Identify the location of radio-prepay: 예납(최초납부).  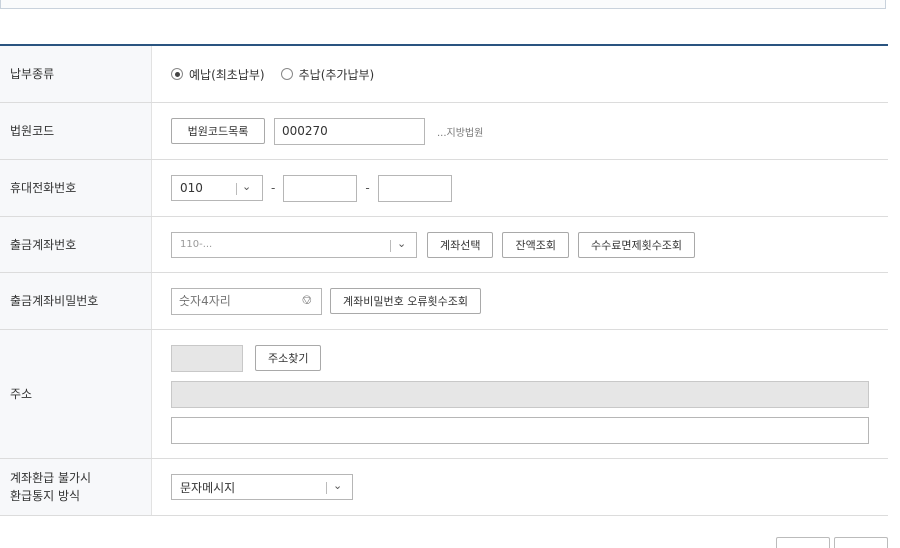
(218, 74).